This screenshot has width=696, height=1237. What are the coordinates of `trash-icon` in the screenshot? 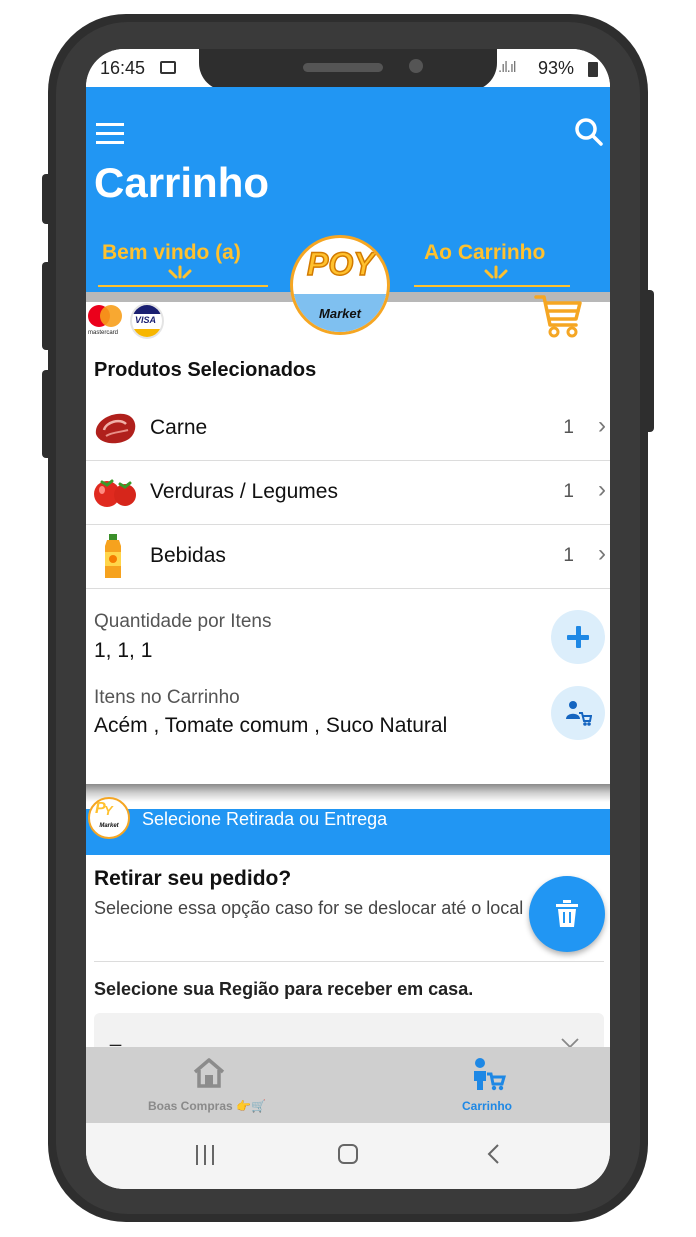 It's located at (567, 913).